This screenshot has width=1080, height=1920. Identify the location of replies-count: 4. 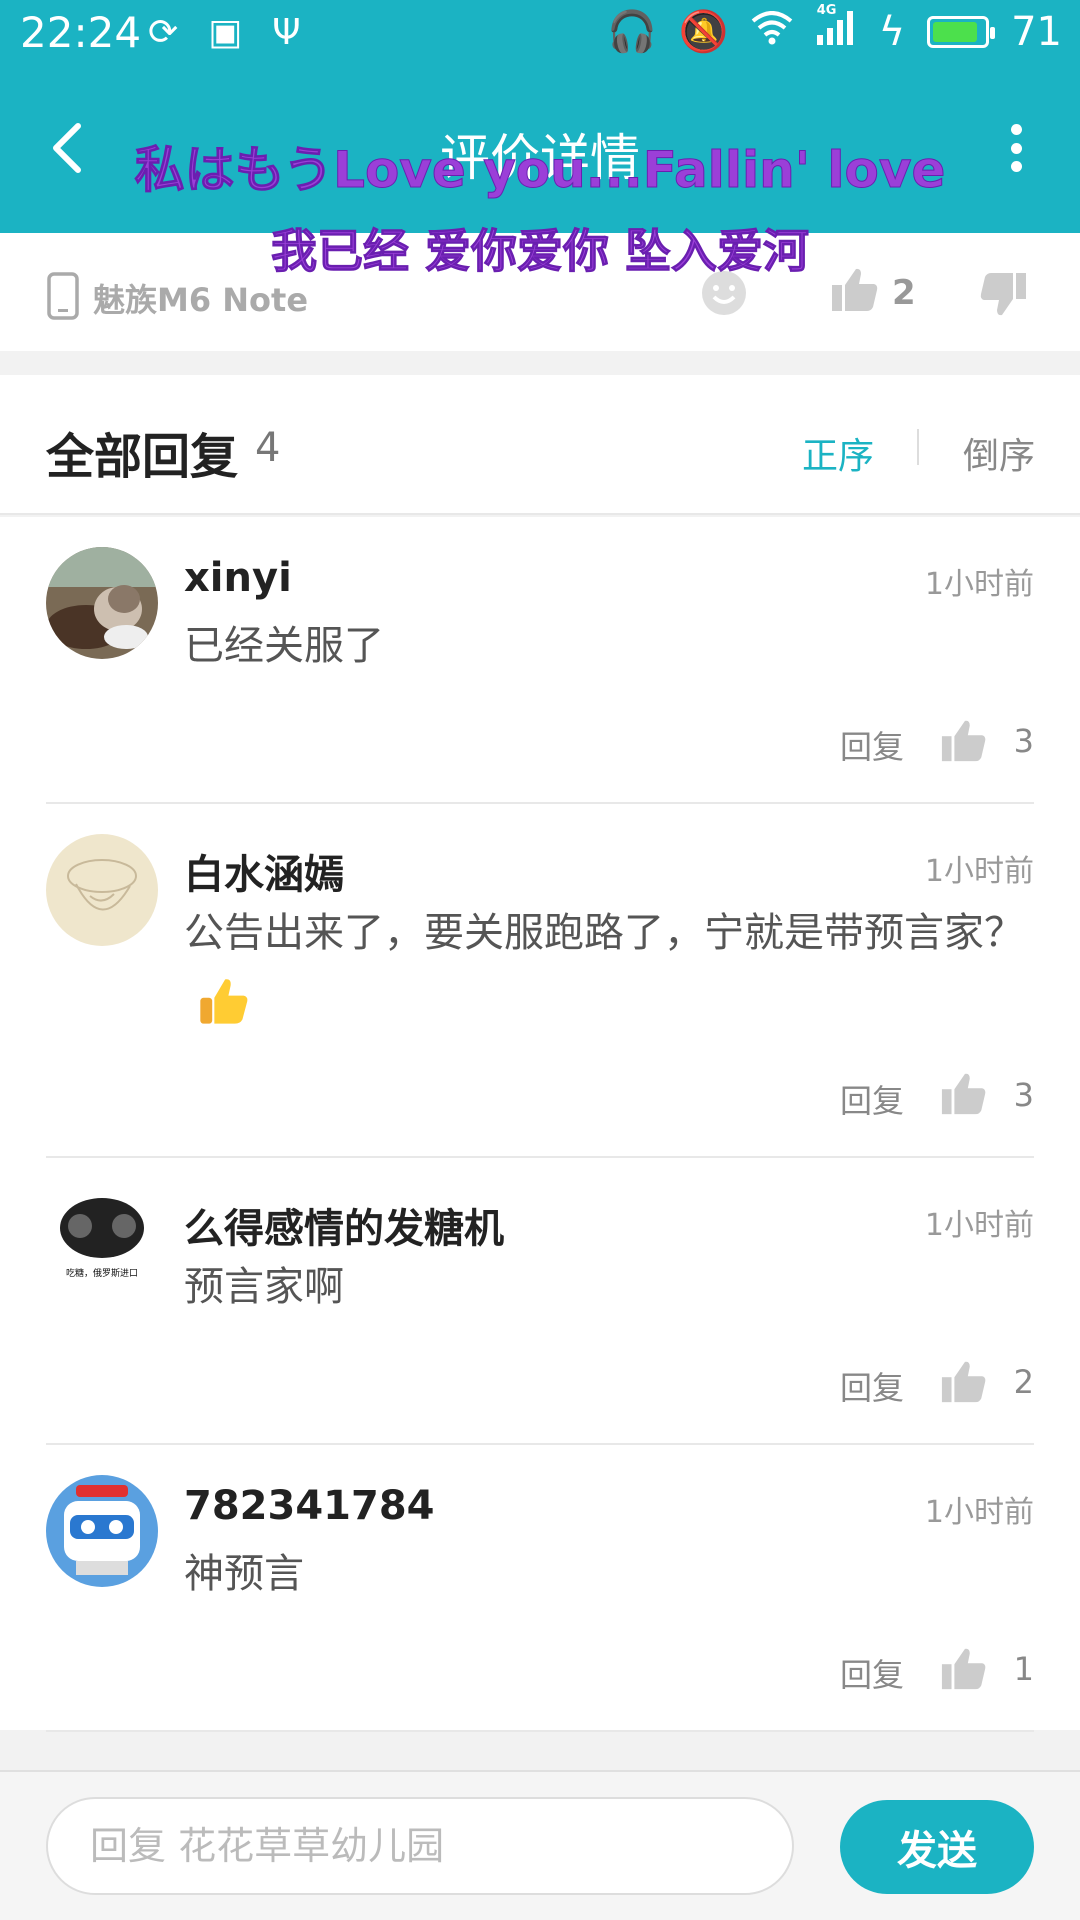
(268, 448).